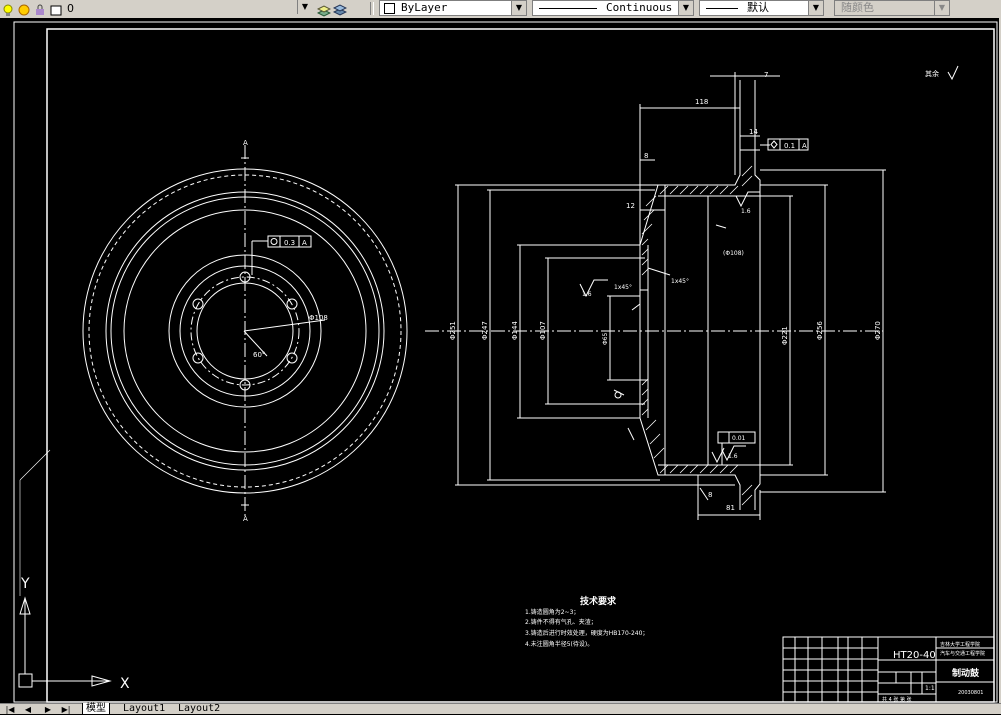 Image resolution: width=1001 pixels, height=715 pixels. I want to click on gdt-left-value: 0.3, so click(289, 243).